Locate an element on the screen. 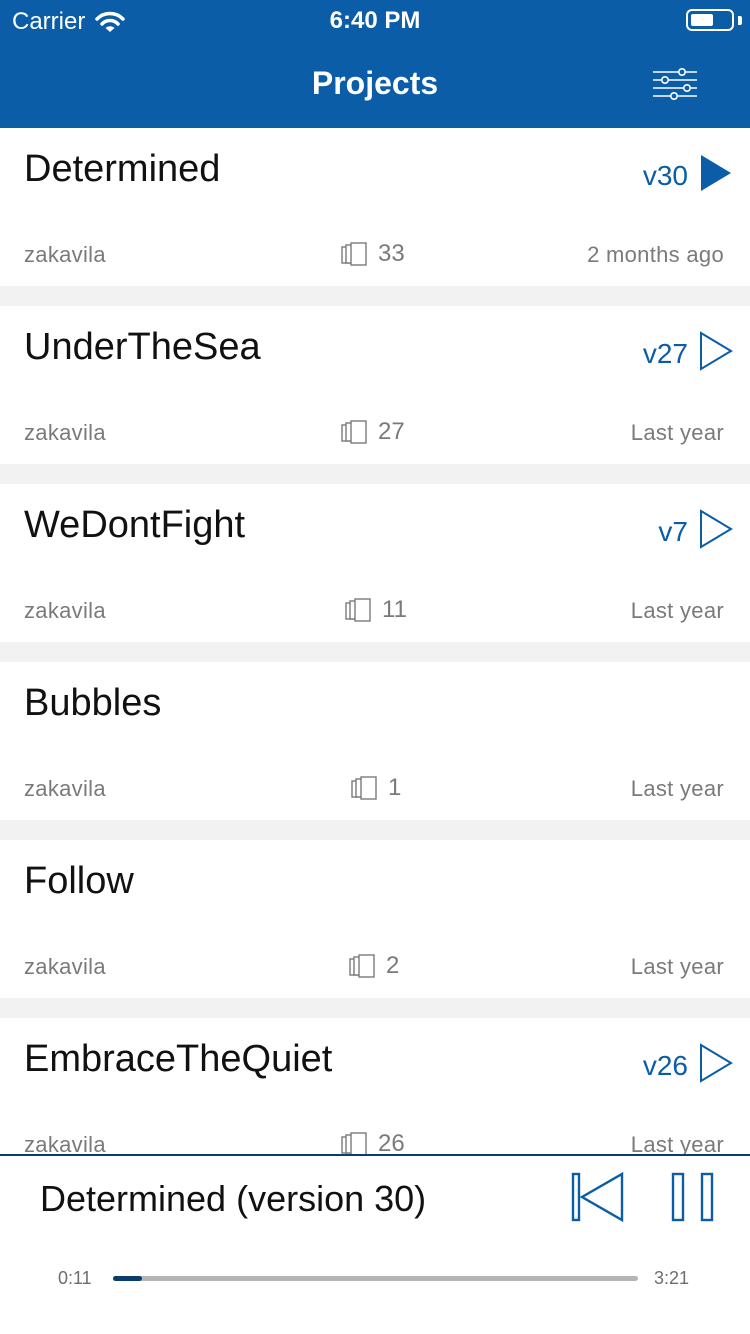 The image size is (750, 1334). version-label: v27 is located at coordinates (665, 354).